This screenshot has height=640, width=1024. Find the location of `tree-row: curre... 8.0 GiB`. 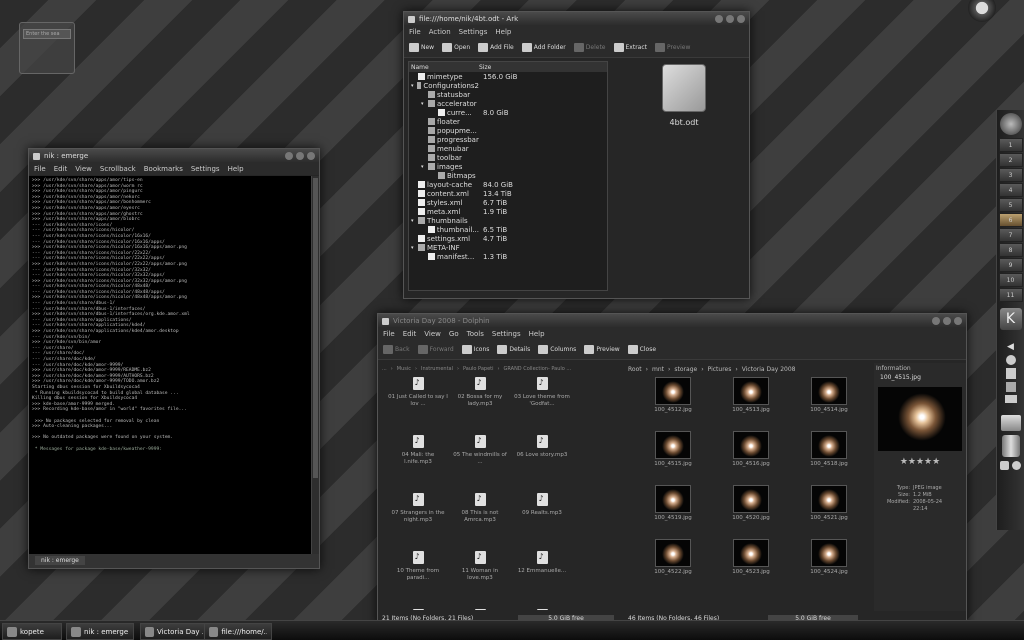

tree-row: curre... 8.0 GiB is located at coordinates (508, 112).